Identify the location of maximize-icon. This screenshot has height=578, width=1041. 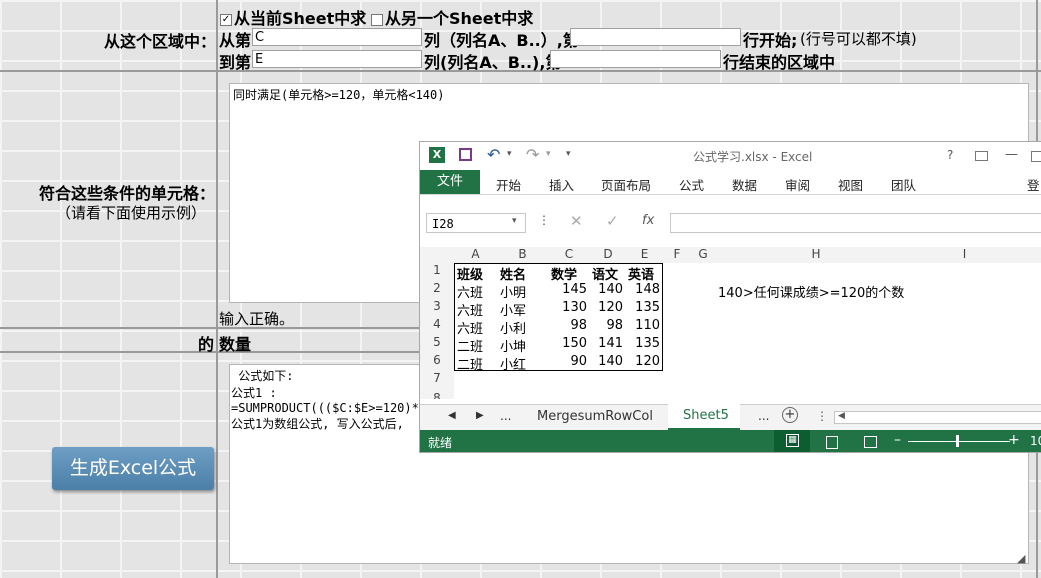
(1036, 156).